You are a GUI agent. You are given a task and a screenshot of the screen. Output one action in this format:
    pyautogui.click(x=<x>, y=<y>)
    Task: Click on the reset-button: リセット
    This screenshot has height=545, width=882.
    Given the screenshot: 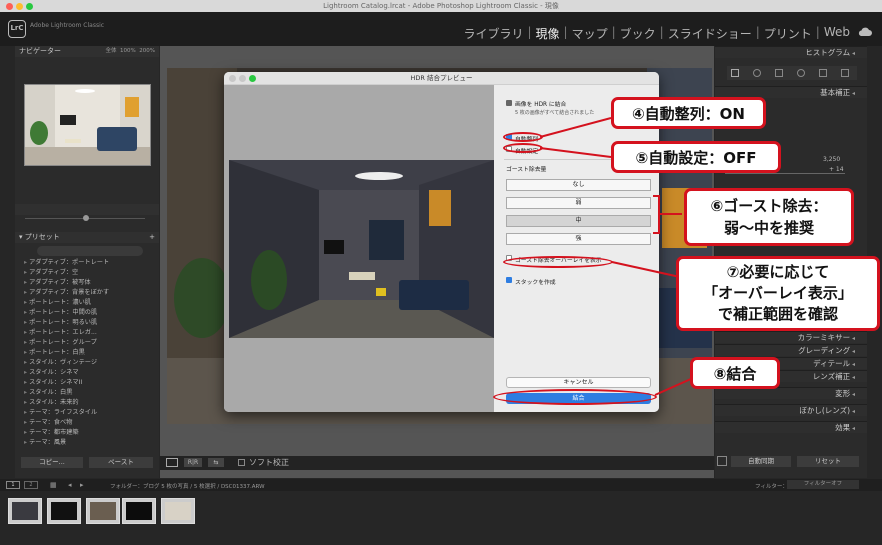 What is the action you would take?
    pyautogui.click(x=828, y=461)
    